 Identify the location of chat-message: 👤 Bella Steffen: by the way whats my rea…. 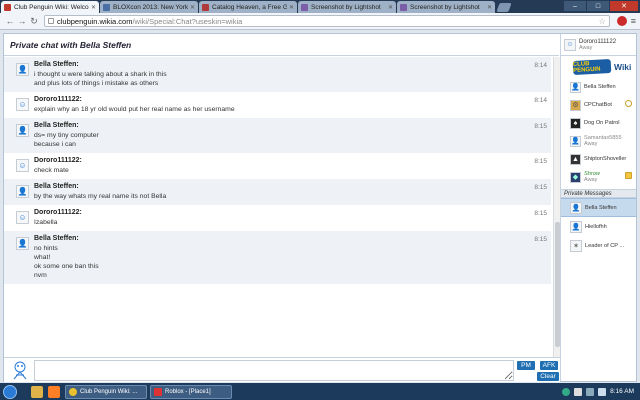
(277, 192).